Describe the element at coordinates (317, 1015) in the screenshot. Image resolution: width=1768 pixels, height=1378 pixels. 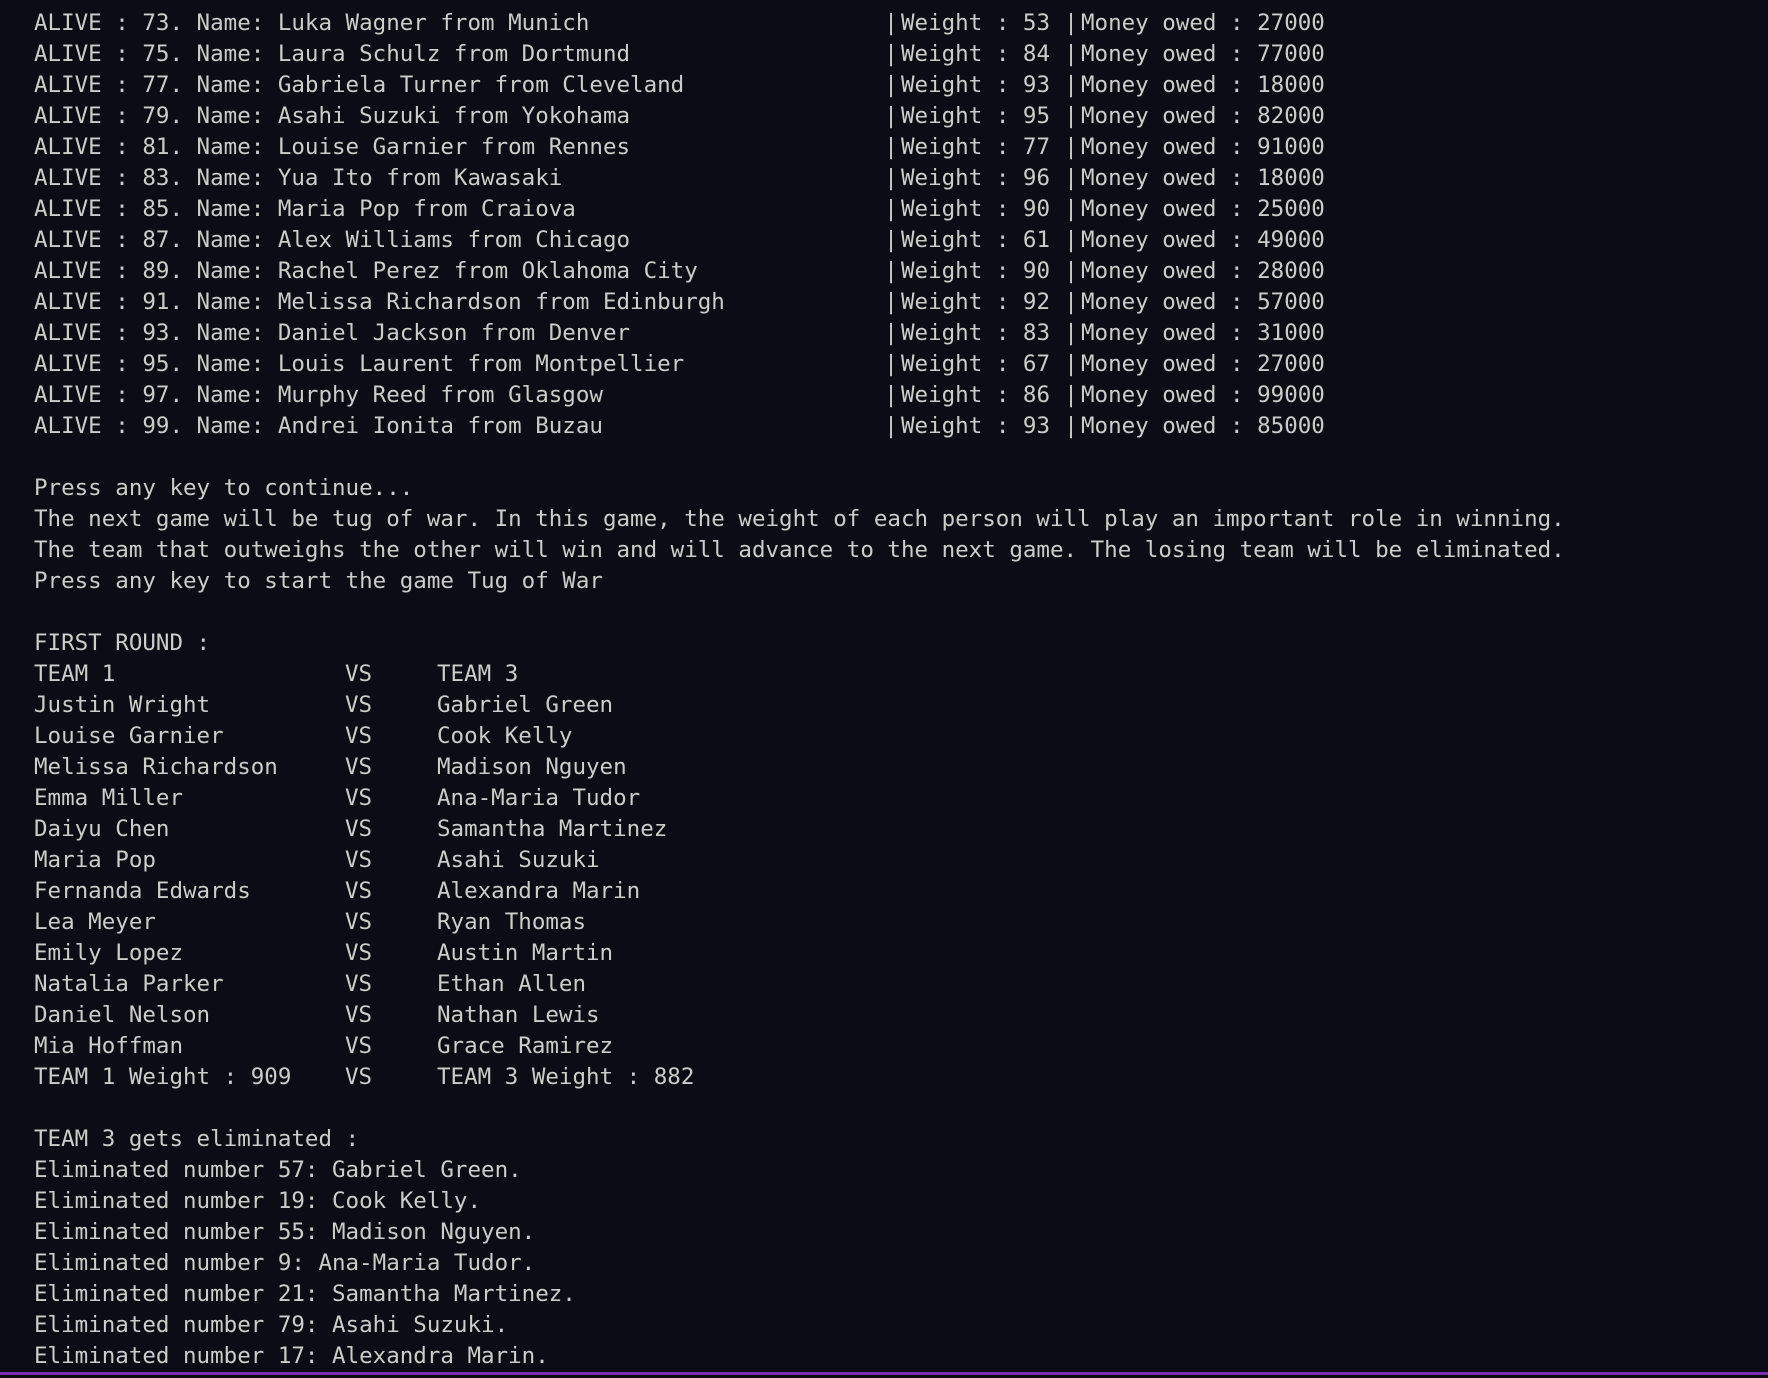
I see `matchup-row: Daniel Nelson VS Nathan Lewis` at that location.